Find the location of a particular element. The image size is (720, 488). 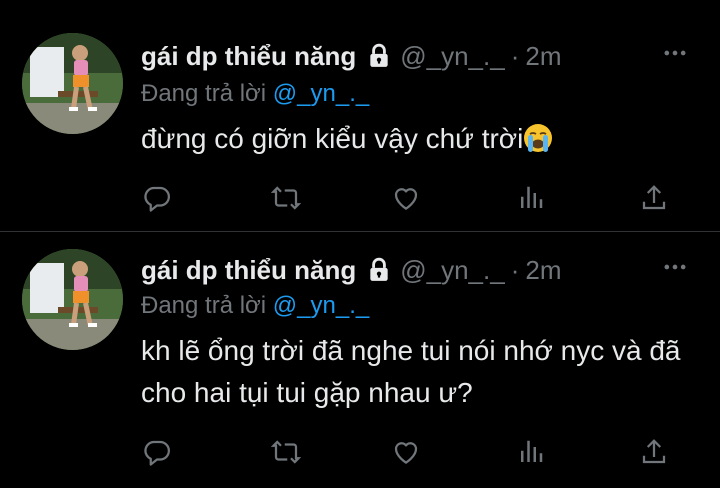

tweet-text-content: đừng có giỡn kiểu vậy chứ trời is located at coordinates (332, 138).